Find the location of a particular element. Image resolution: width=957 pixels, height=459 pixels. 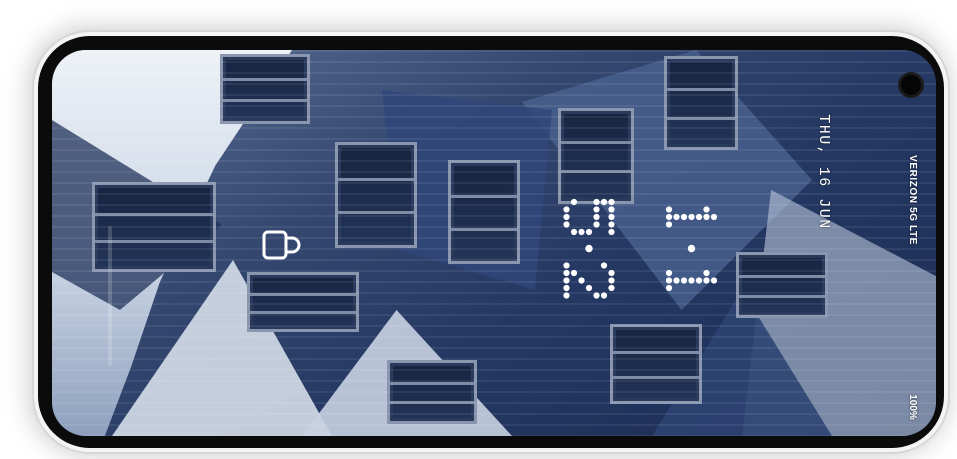

clock-digits is located at coordinates (640, 248).